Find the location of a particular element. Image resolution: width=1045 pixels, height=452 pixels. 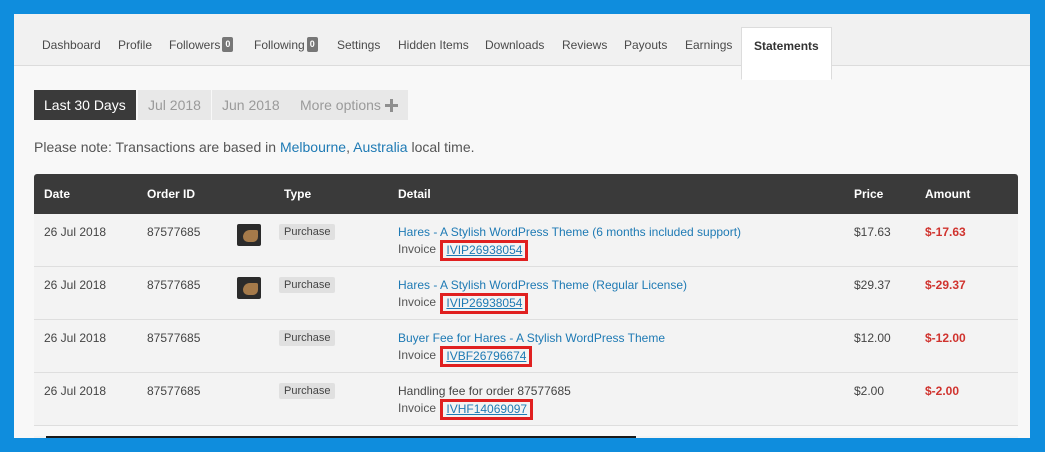

header-price: Price is located at coordinates (869, 194).